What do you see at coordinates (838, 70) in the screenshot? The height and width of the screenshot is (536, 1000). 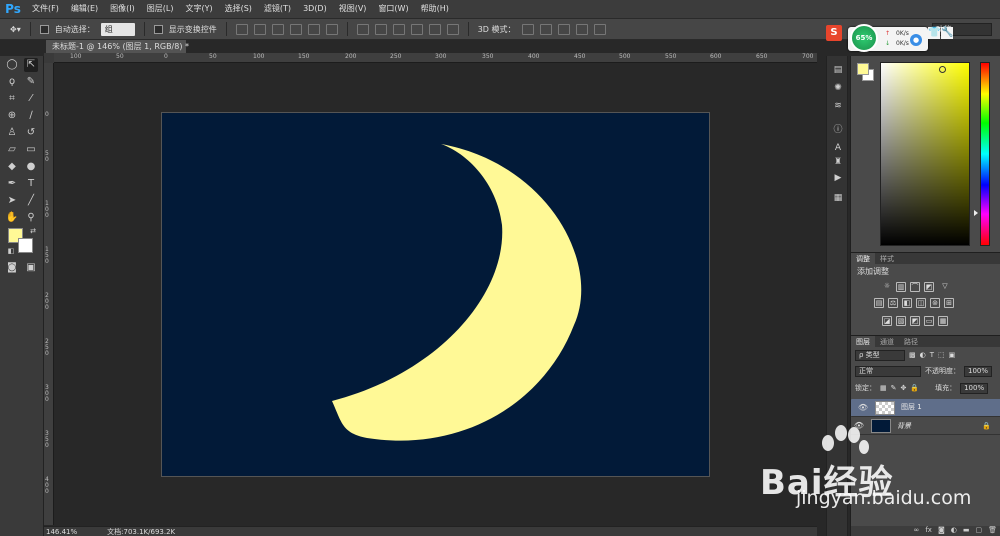 I see `history-panel-icon: ▤` at bounding box center [838, 70].